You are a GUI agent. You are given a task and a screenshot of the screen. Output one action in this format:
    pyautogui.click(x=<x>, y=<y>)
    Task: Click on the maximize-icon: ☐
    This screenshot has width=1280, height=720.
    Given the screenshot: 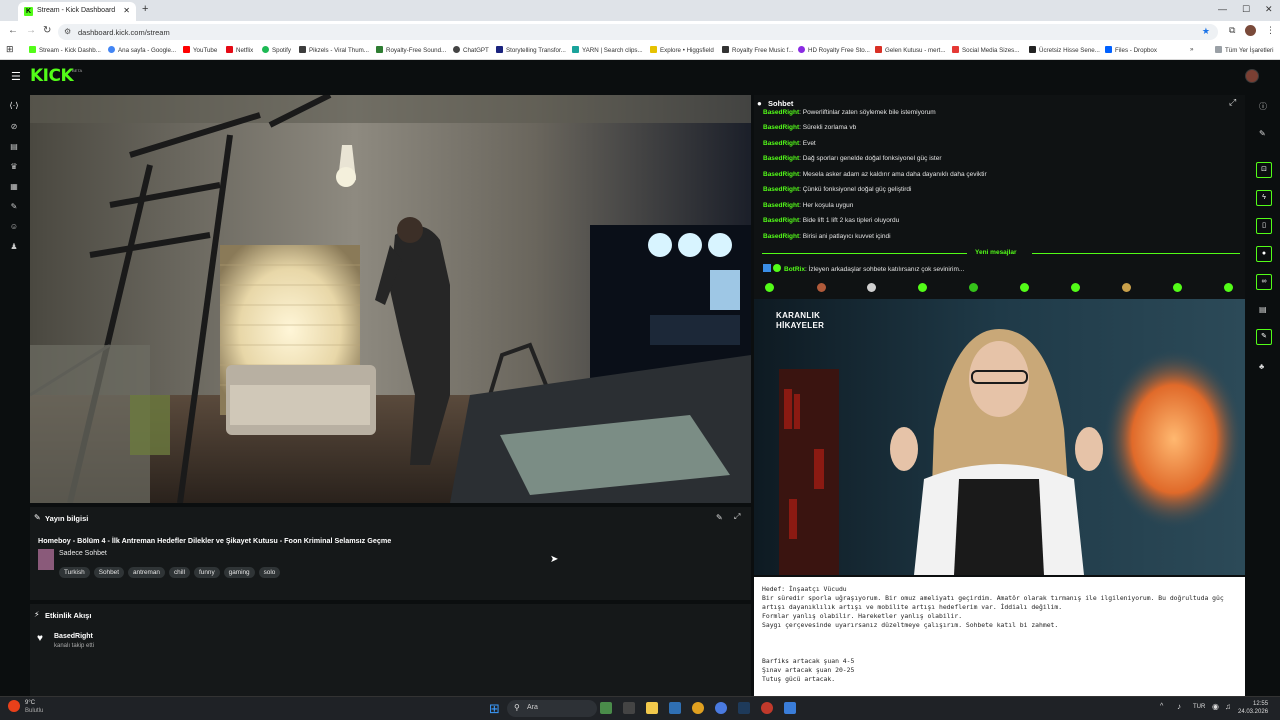 What is the action you would take?
    pyautogui.click(x=1246, y=9)
    